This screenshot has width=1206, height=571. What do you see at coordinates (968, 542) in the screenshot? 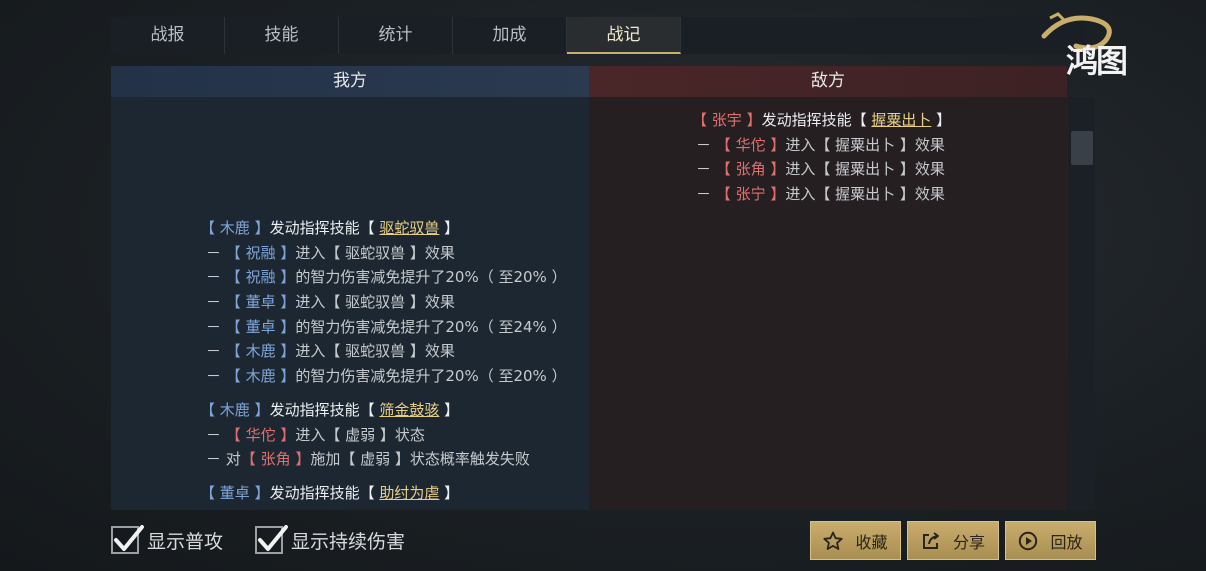
I see `share-label: 分享` at bounding box center [968, 542].